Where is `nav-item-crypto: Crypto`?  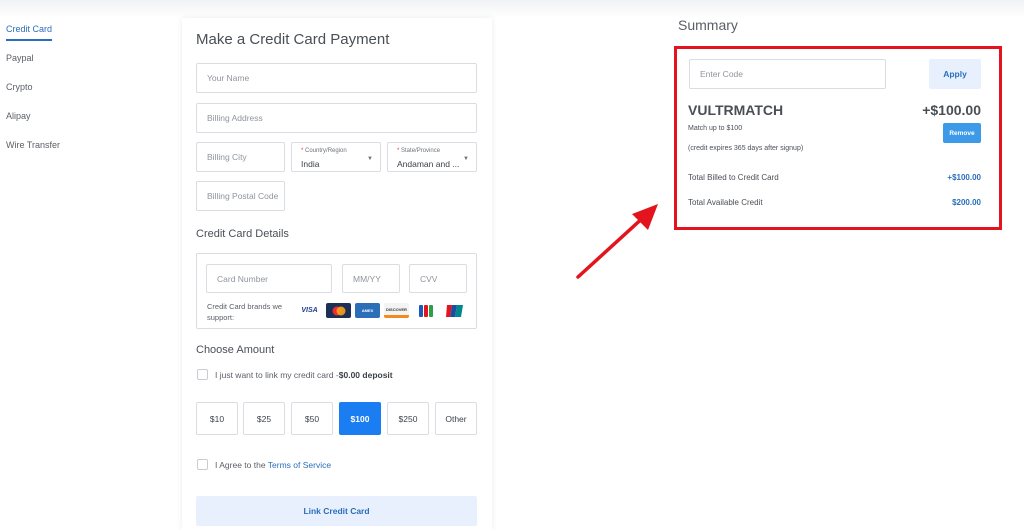
nav-item-crypto: Crypto is located at coordinates (66, 94).